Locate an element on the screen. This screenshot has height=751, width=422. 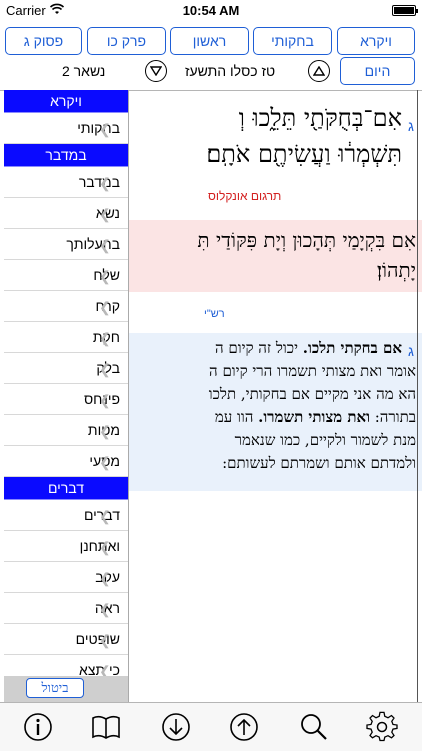
up-triangle-button is located at coordinates (319, 71).